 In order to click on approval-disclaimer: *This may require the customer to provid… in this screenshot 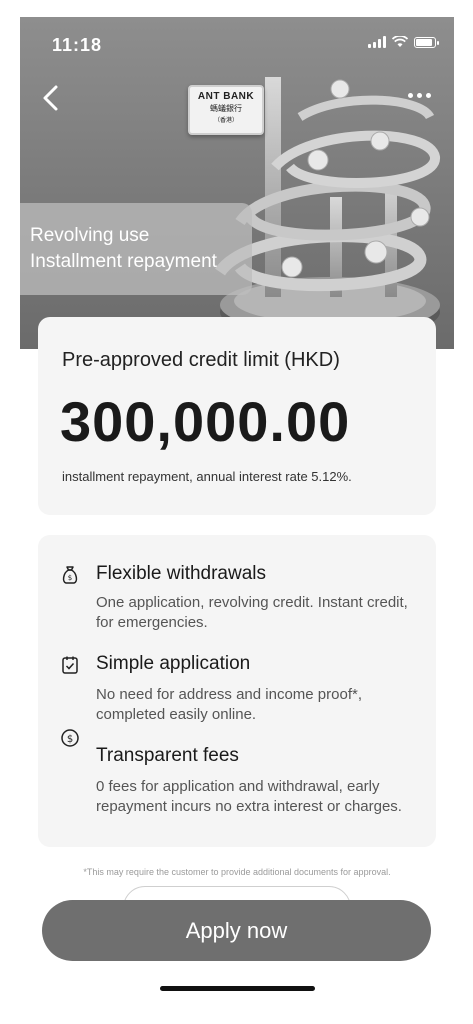, I will do `click(237, 872)`.